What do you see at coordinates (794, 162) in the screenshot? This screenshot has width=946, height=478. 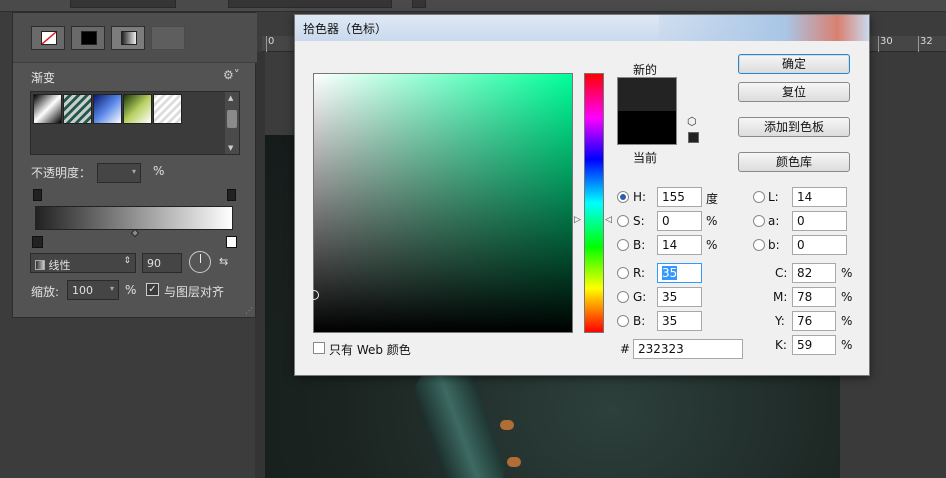 I see `color-libraries-button: 颜色库` at bounding box center [794, 162].